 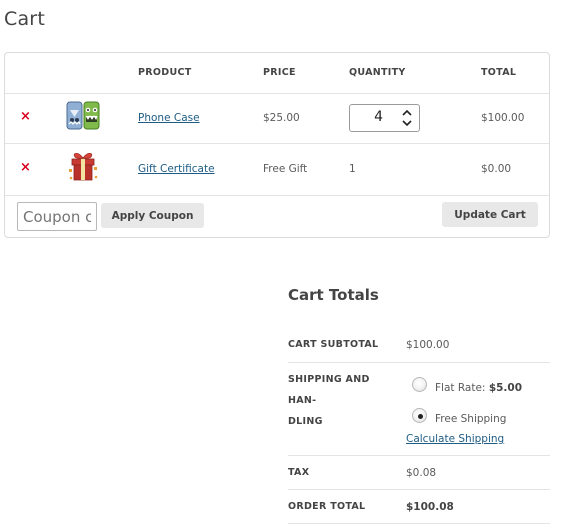 I want to click on tax-value: $0.08, so click(x=421, y=473).